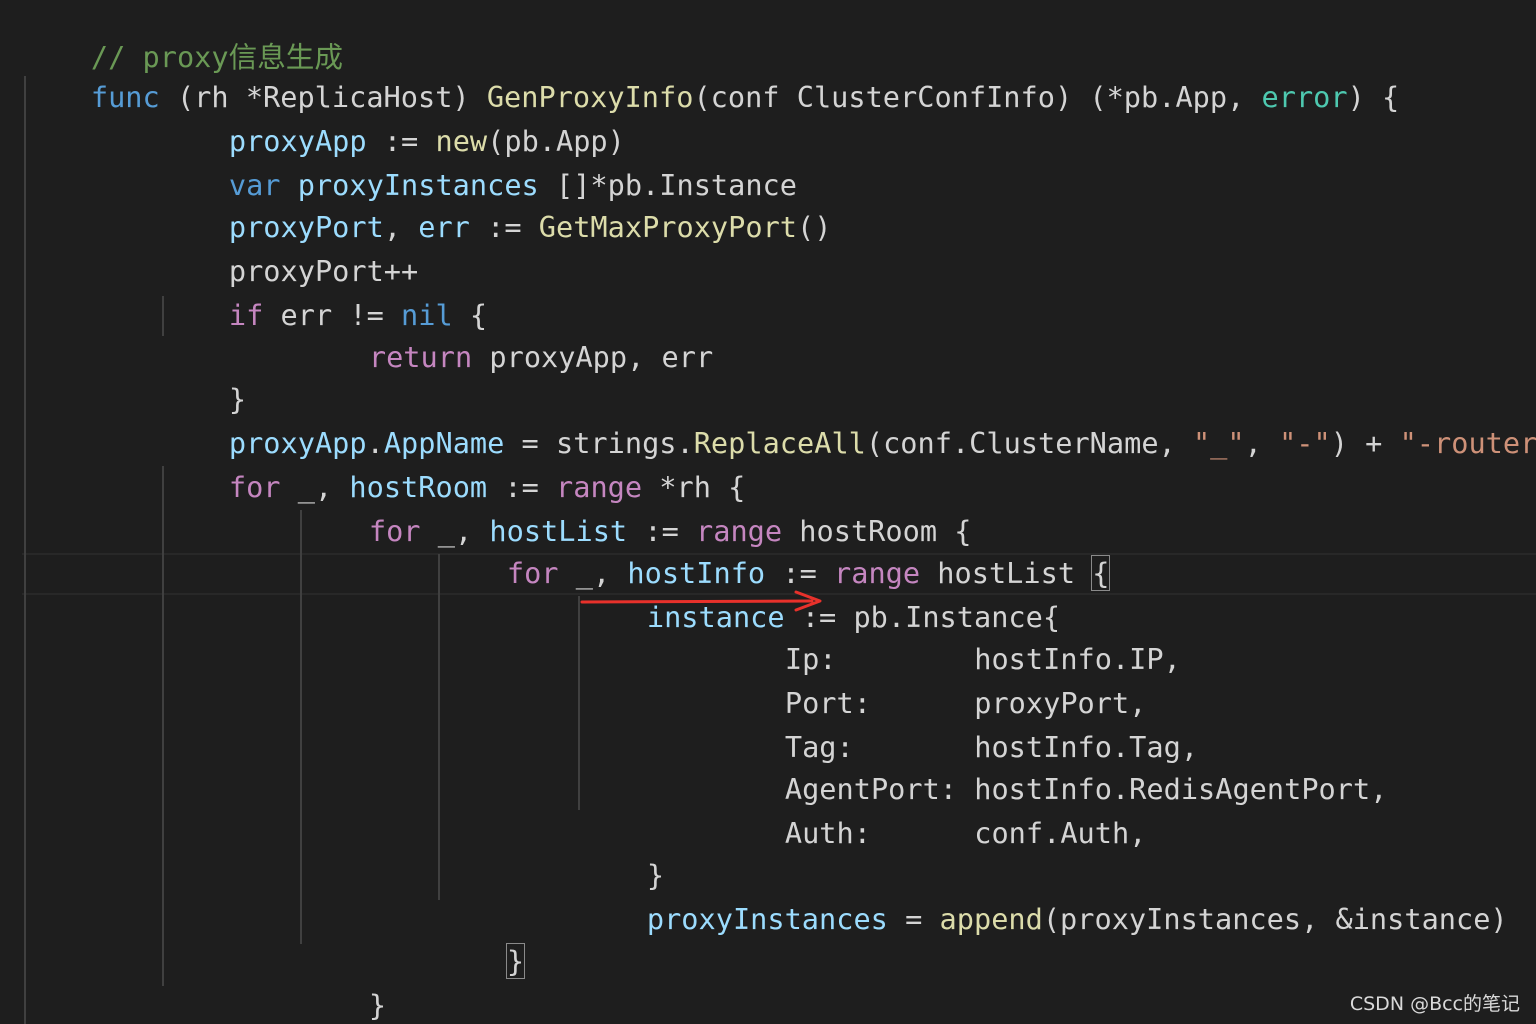  Describe the element at coordinates (1434, 1004) in the screenshot. I see `watermark: CSDN @Bcc的笔记` at that location.